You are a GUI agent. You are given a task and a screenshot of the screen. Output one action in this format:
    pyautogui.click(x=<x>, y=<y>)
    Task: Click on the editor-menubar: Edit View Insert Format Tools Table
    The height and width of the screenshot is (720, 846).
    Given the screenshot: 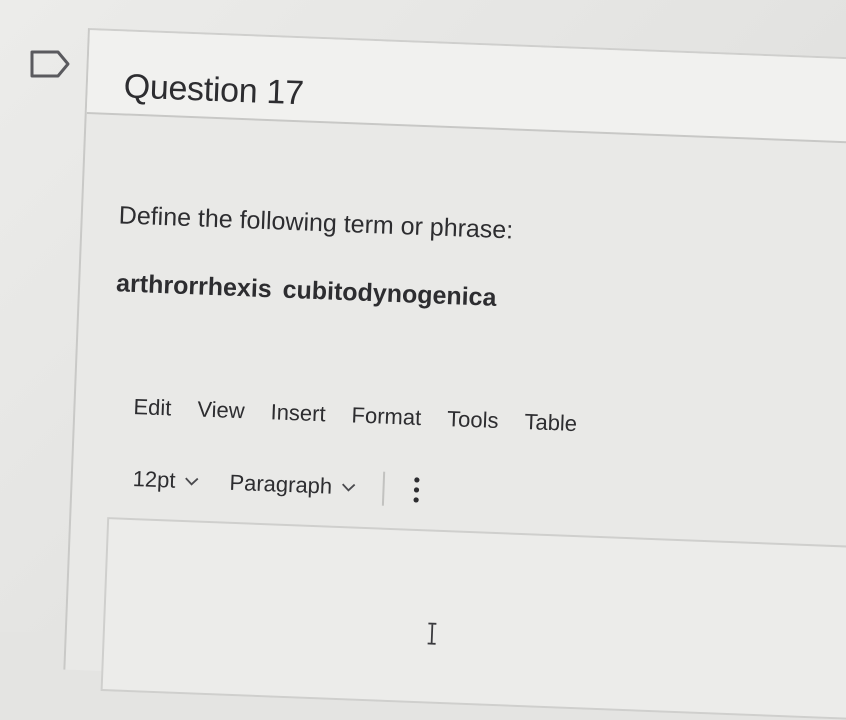 What is the action you would take?
    pyautogui.click(x=355, y=415)
    